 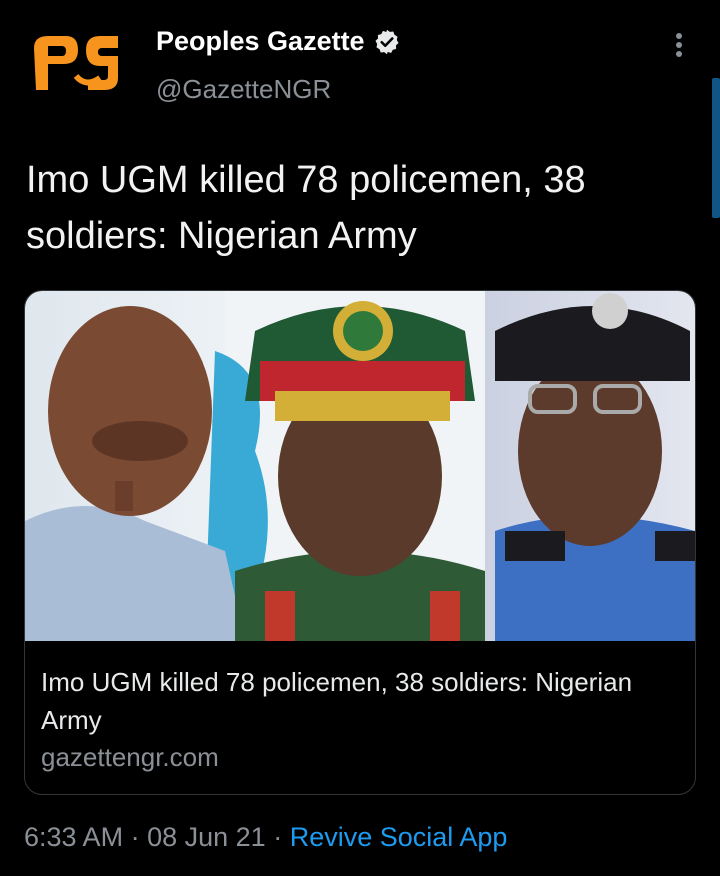 What do you see at coordinates (243, 89) in the screenshot?
I see `account-handle: @GazetteNGR` at bounding box center [243, 89].